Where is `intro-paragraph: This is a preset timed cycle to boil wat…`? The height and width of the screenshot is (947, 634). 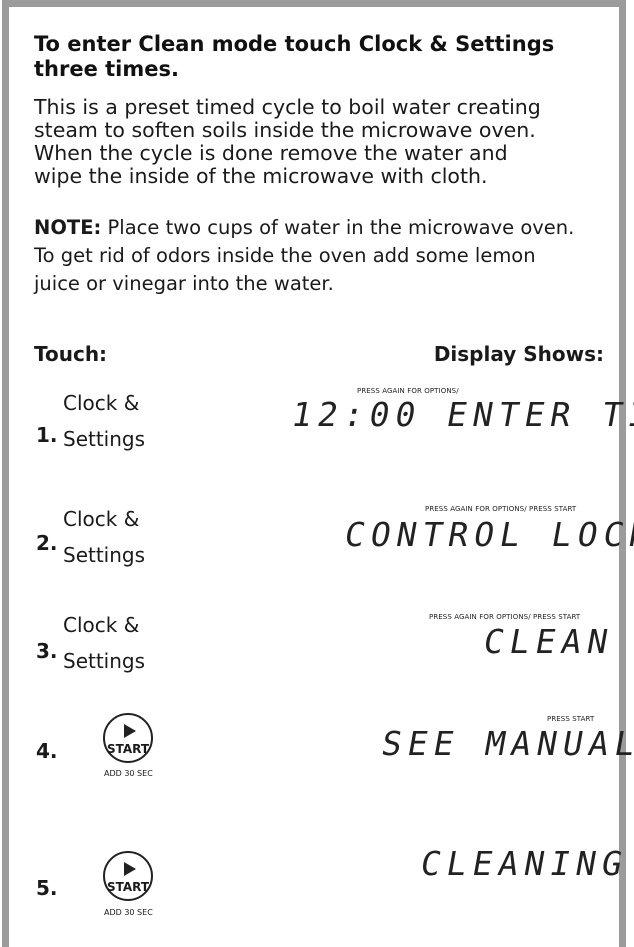
intro-paragraph: This is a preset timed cycle to boil wat… is located at coordinates (324, 142).